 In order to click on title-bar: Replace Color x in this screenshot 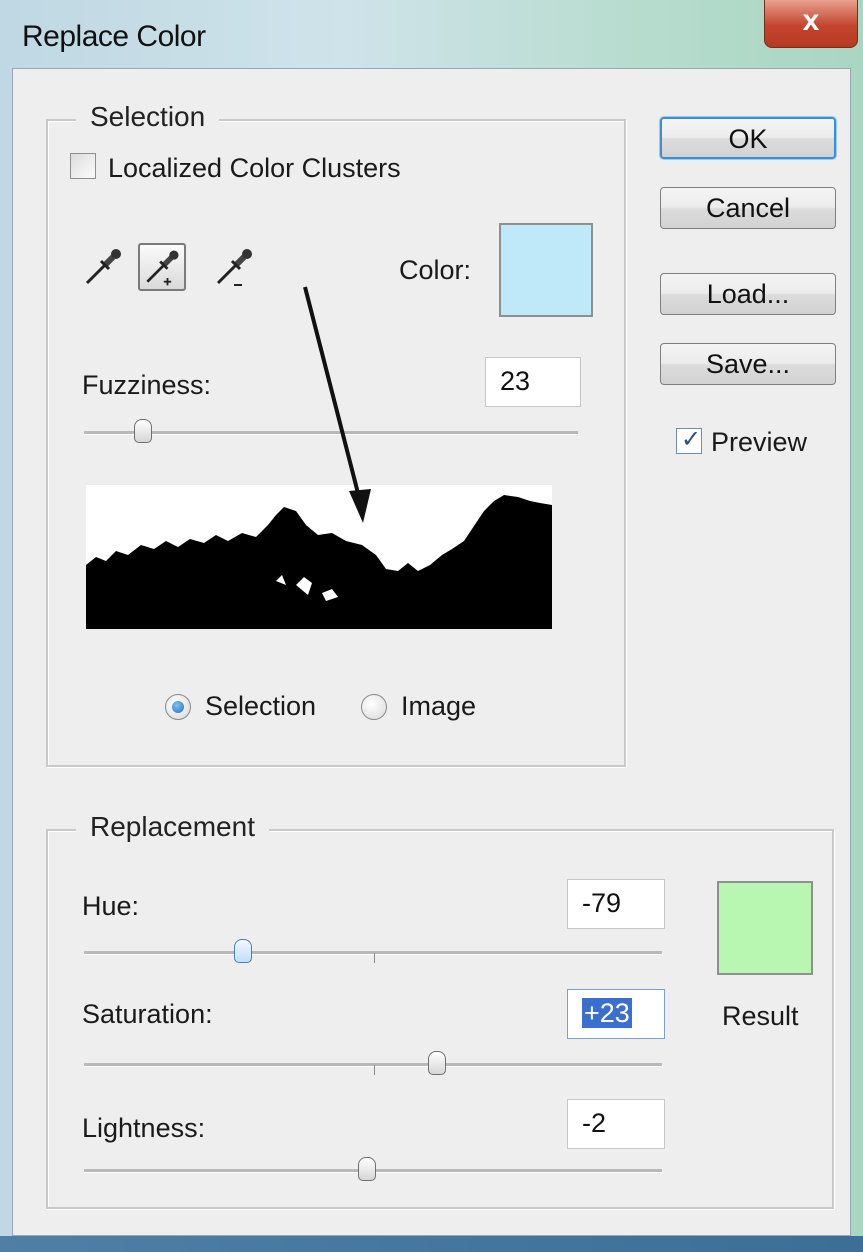, I will do `click(431, 35)`.